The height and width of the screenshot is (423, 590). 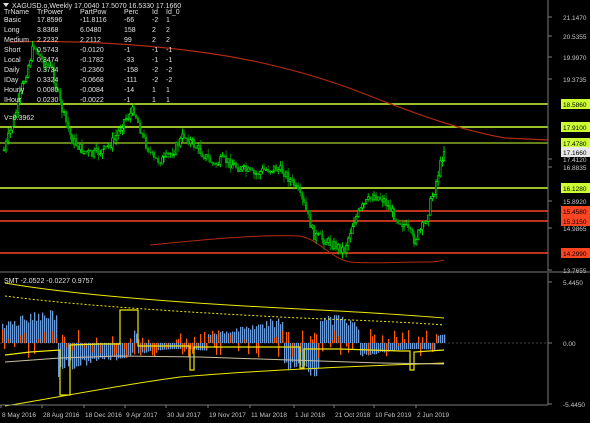 I want to click on sub-axis-tick-label: -5.4450, so click(x=574, y=405).